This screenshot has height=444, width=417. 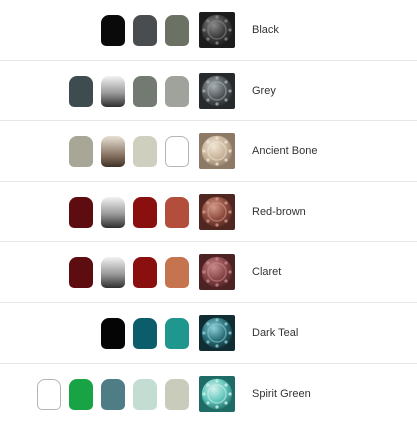 I want to click on scheme-label: Spirit Green, so click(x=281, y=393).